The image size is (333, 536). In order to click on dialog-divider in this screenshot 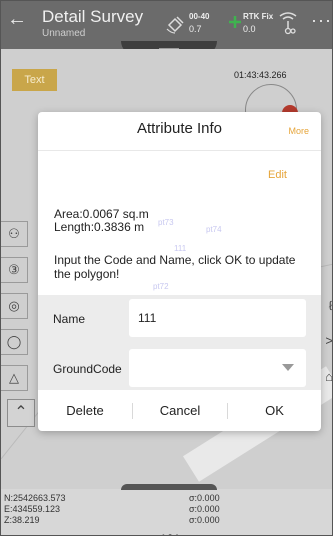, I will do `click(179, 150)`.